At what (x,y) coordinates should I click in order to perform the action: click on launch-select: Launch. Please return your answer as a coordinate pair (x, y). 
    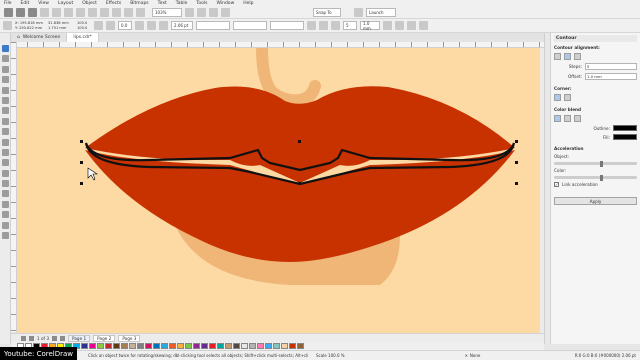
    Looking at the image, I should click on (381, 12).